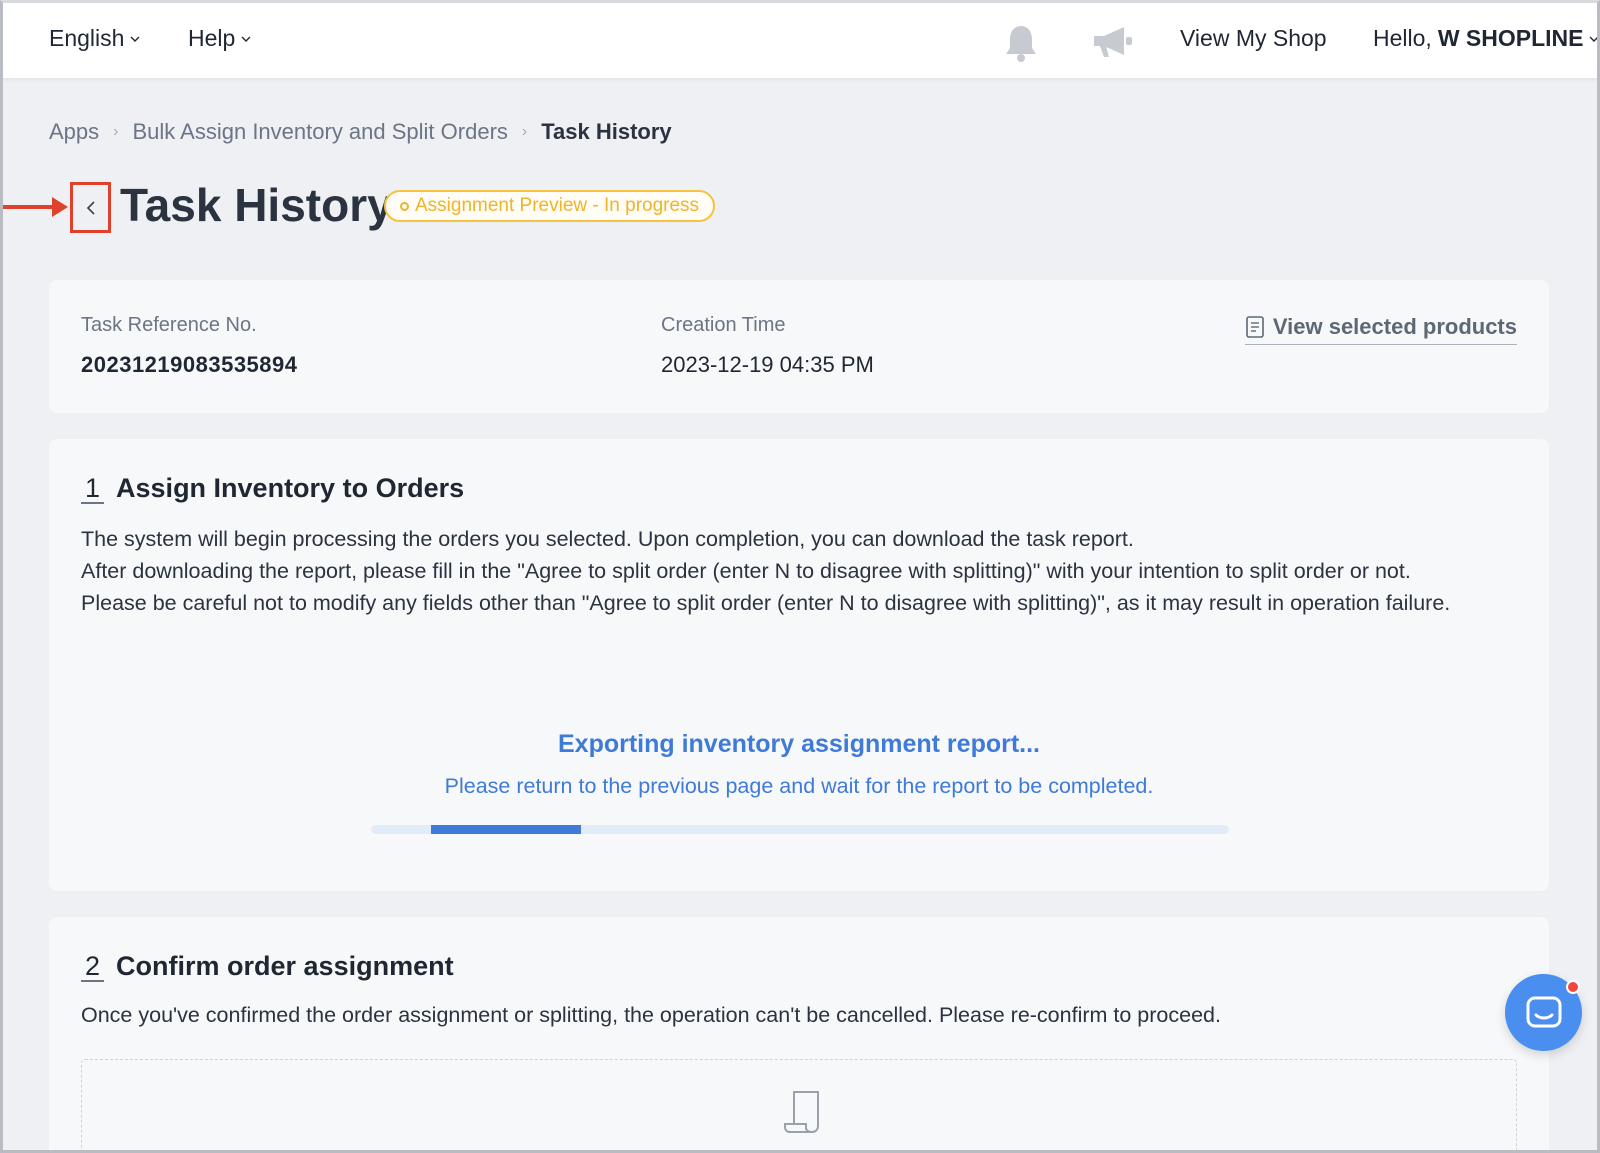 Image resolution: width=1600 pixels, height=1153 pixels. What do you see at coordinates (28, 207) in the screenshot?
I see `annotation-arrow-line` at bounding box center [28, 207].